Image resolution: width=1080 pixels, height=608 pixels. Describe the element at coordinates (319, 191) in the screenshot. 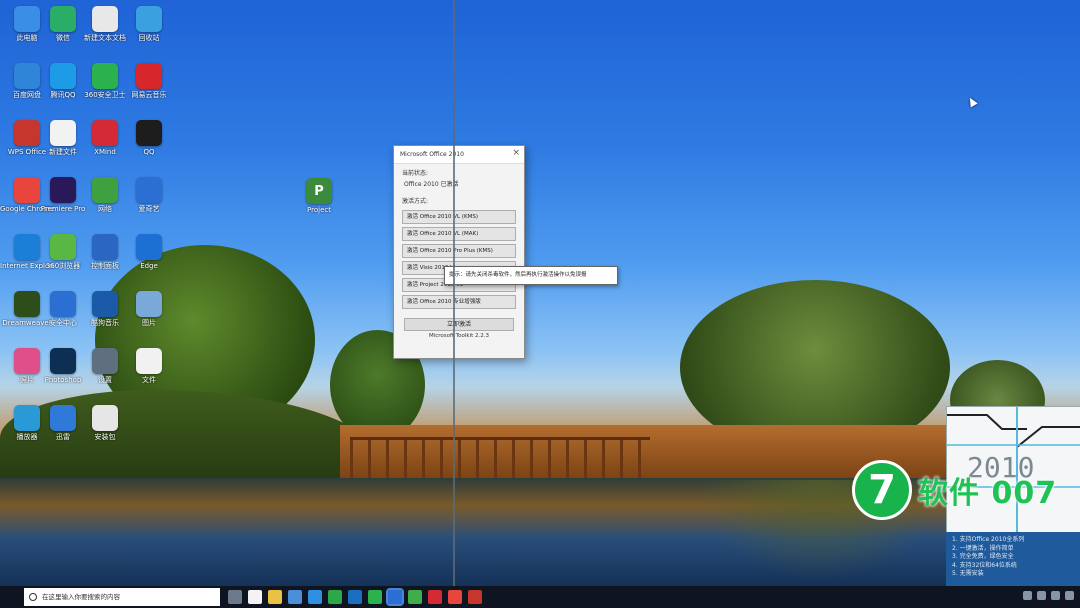

I see `project-icon: P` at that location.